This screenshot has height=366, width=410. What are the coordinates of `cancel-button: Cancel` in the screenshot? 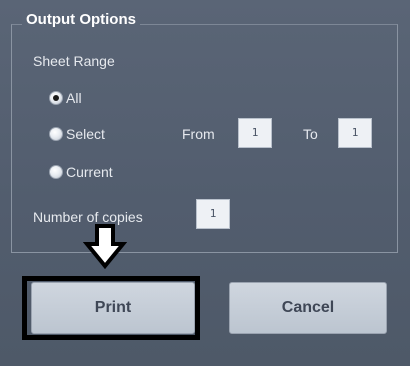 It's located at (308, 308).